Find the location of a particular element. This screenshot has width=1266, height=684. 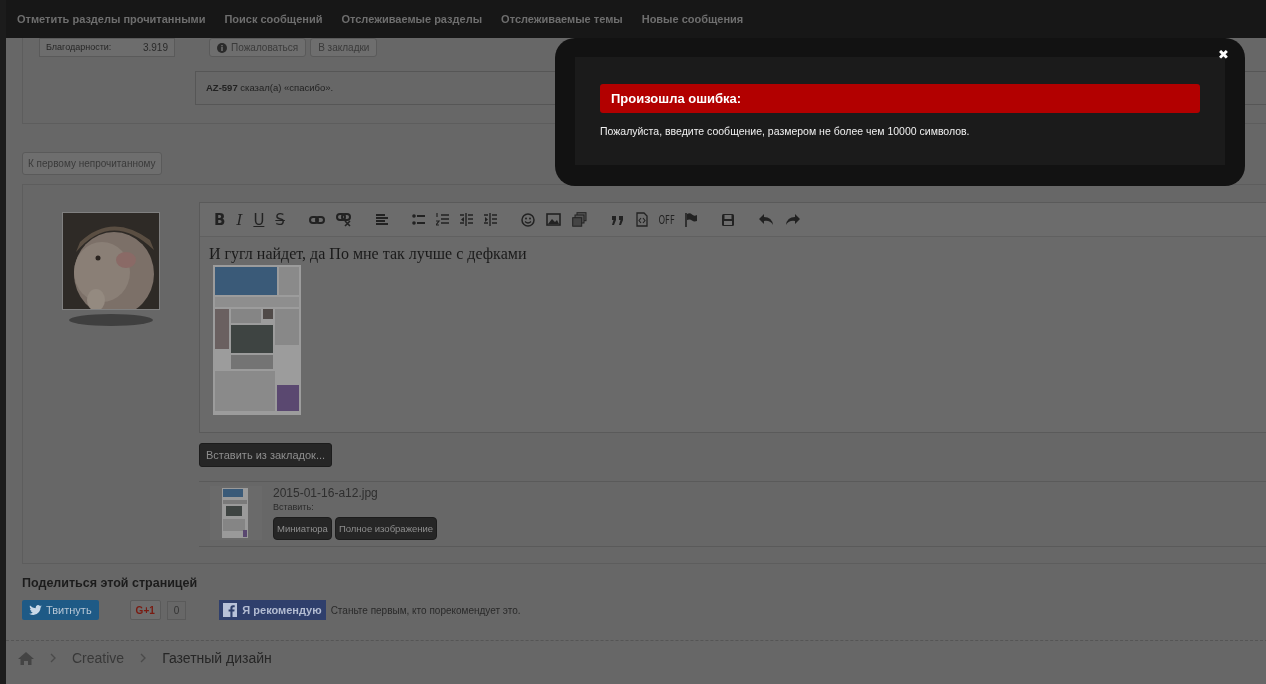

code-icon is located at coordinates (641, 219).